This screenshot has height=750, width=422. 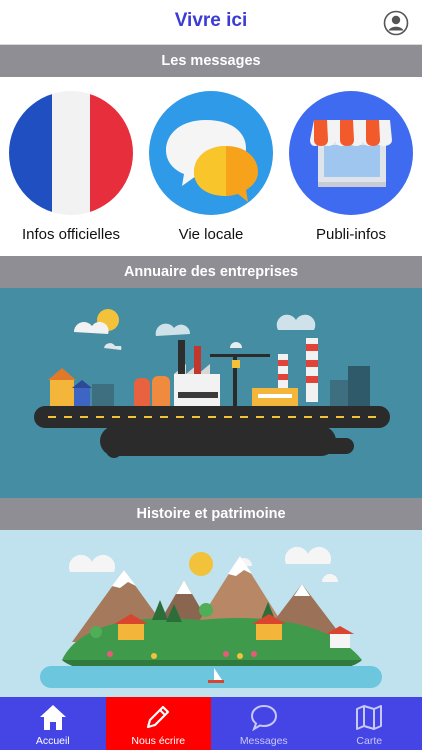 I want to click on tab-messages: Messages, so click(x=264, y=723).